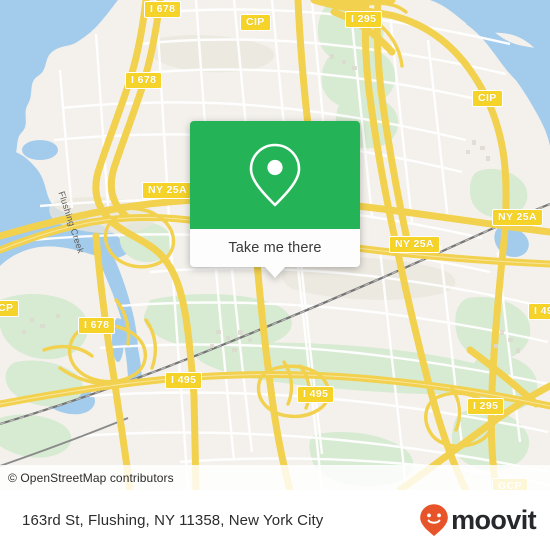 The width and height of the screenshot is (550, 550). Describe the element at coordinates (434, 520) in the screenshot. I see `moovit-smiley-pin-icon` at that location.